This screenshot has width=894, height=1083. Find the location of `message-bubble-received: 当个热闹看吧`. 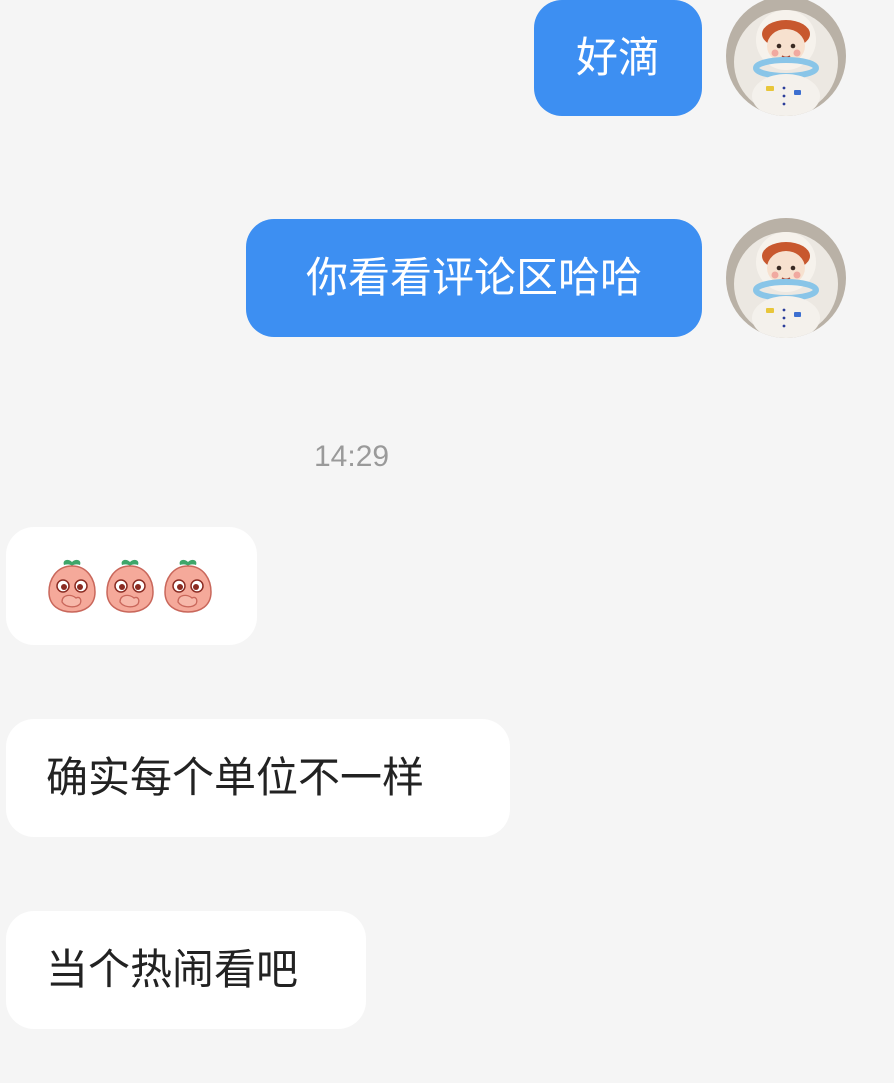

message-bubble-received: 当个热闹看吧 is located at coordinates (186, 970).